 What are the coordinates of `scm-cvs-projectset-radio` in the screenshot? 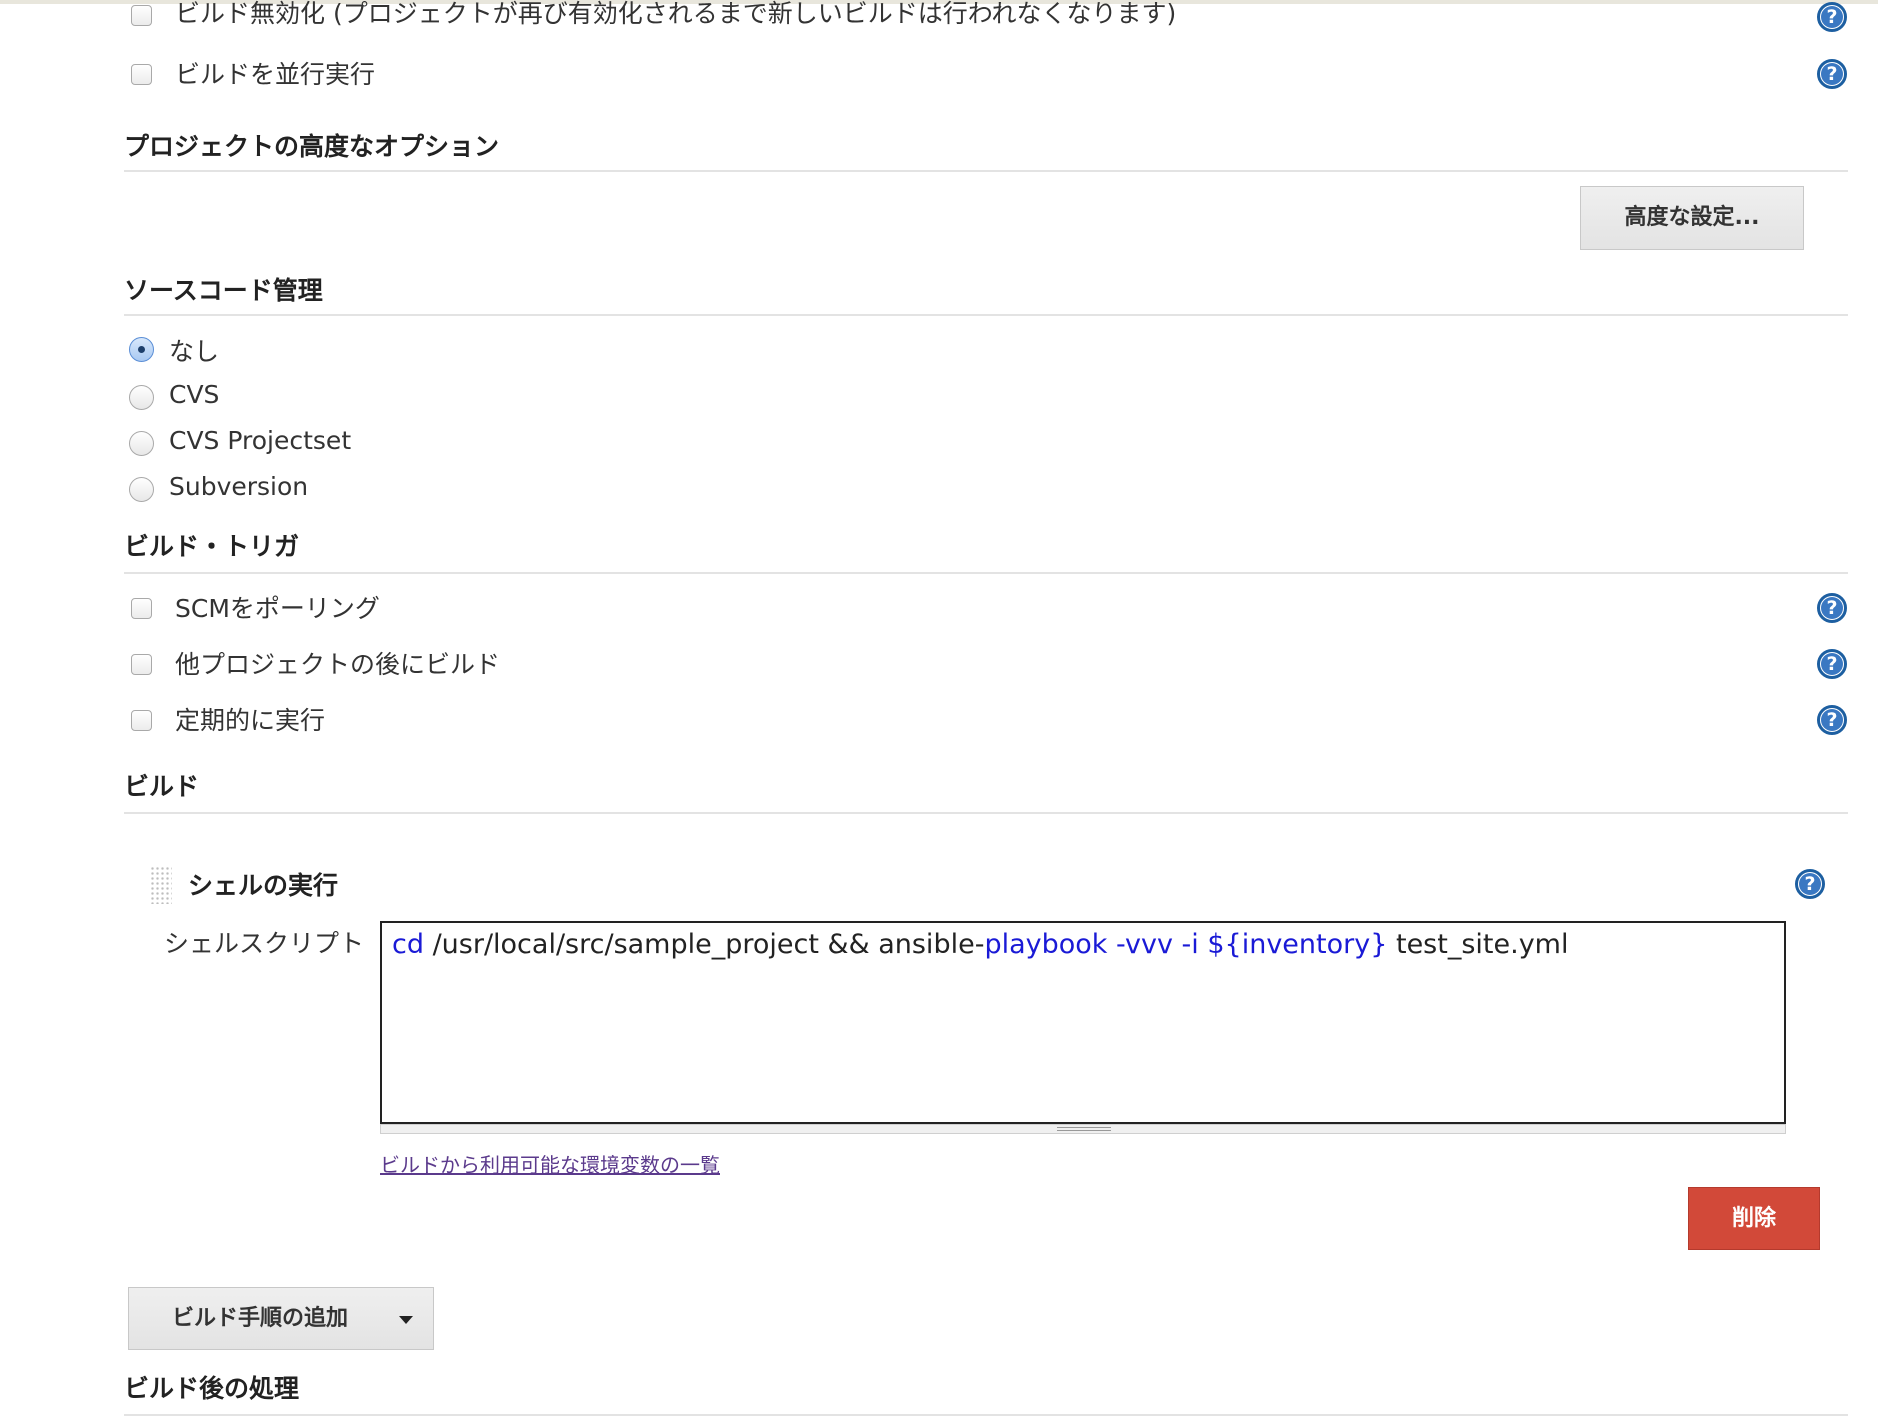 It's located at (141, 443).